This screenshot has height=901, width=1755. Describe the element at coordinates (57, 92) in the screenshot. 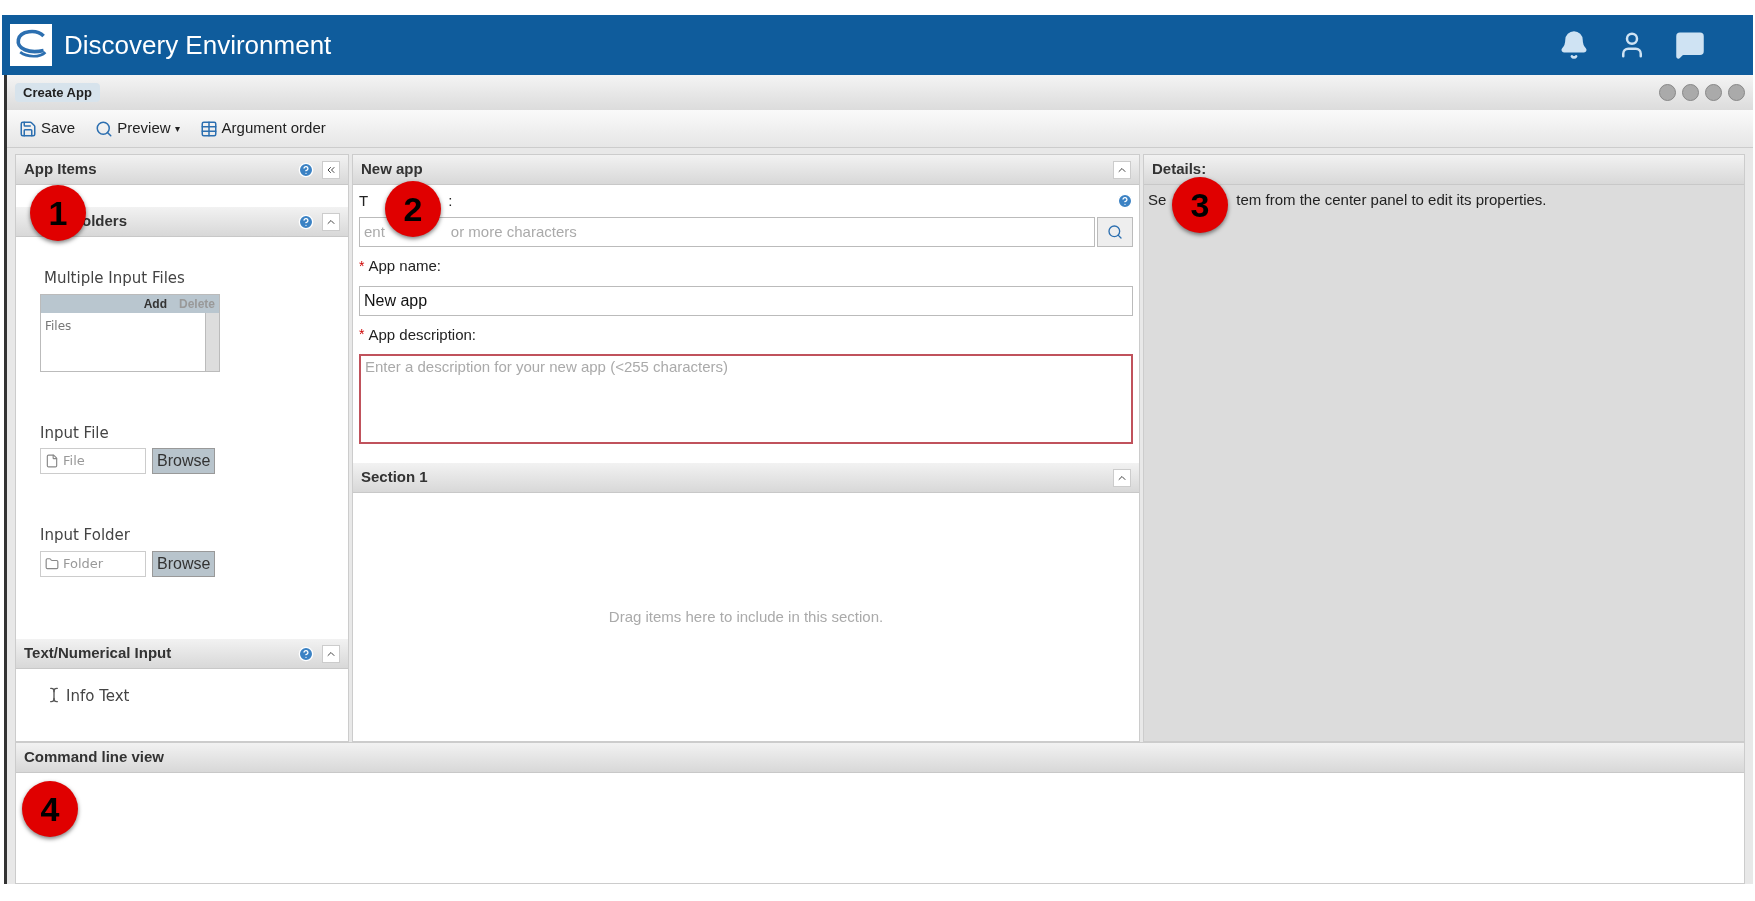

I see `window-title: Create App` at that location.